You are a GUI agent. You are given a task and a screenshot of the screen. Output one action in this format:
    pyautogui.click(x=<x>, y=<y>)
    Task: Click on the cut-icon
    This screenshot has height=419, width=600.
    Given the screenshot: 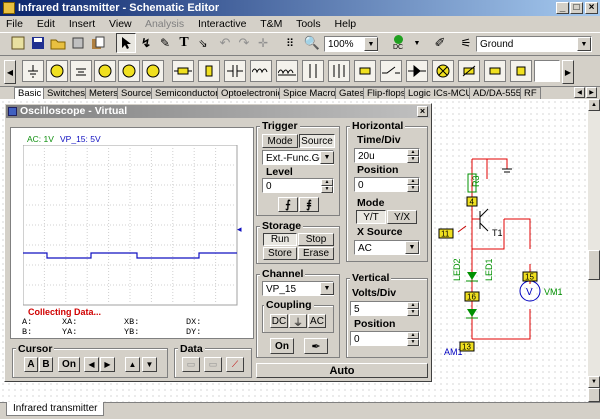 What is the action you would take?
    pyautogui.click(x=78, y=43)
    